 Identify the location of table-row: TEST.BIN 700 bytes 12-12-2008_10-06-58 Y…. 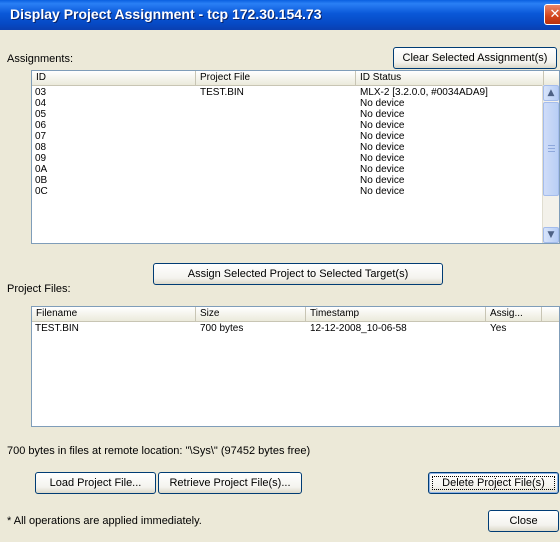
(295, 328).